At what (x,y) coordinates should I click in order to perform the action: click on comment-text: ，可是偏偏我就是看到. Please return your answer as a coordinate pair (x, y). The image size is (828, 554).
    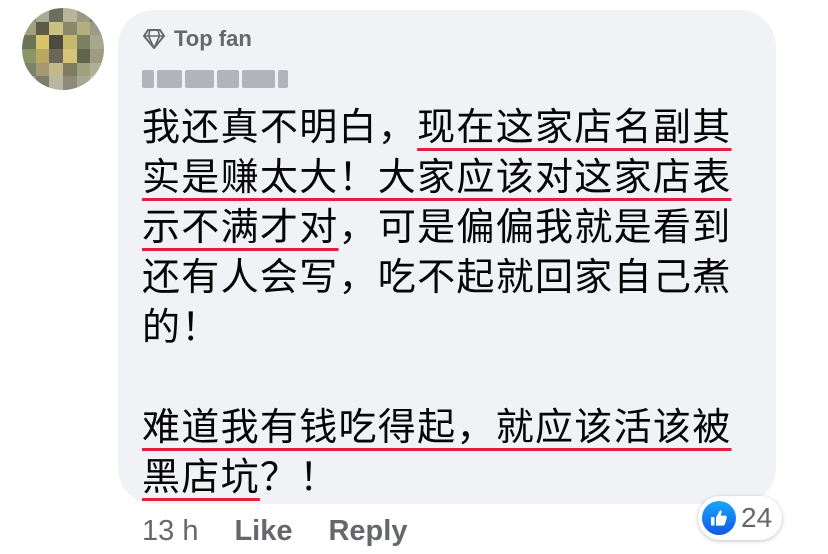
    Looking at the image, I should click on (535, 227).